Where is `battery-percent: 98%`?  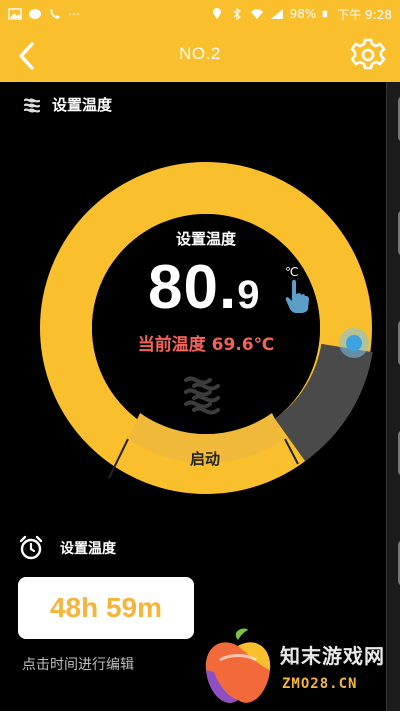
battery-percent: 98% is located at coordinates (303, 14).